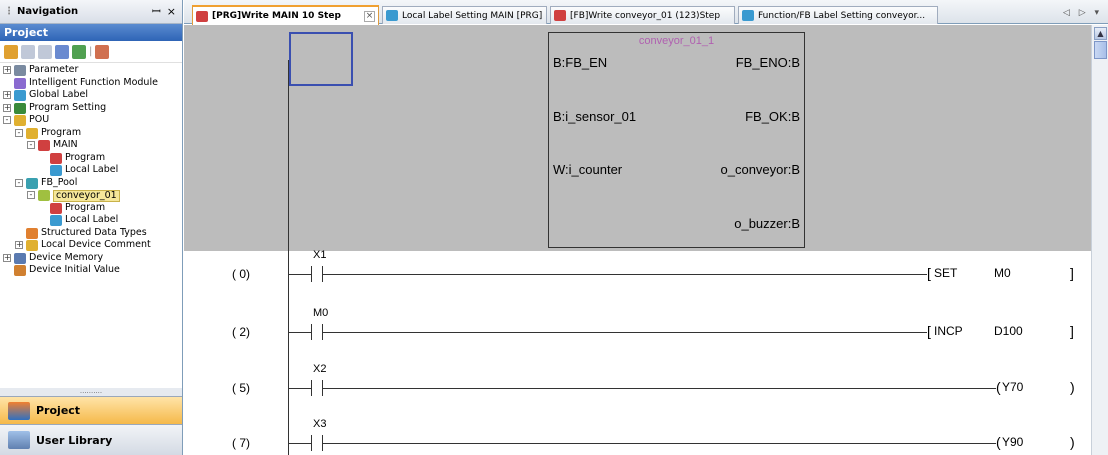 The width and height of the screenshot is (1108, 455). I want to click on ladder-rung: ( 0) X1 [ SET M0 ], so click(637, 269).